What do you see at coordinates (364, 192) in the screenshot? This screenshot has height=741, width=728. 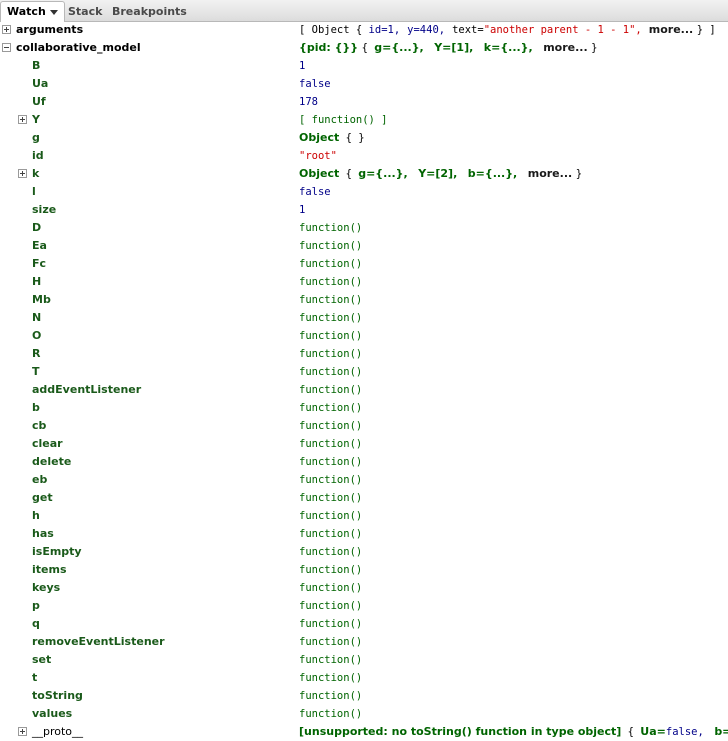 I see `tree-row-l: l false` at bounding box center [364, 192].